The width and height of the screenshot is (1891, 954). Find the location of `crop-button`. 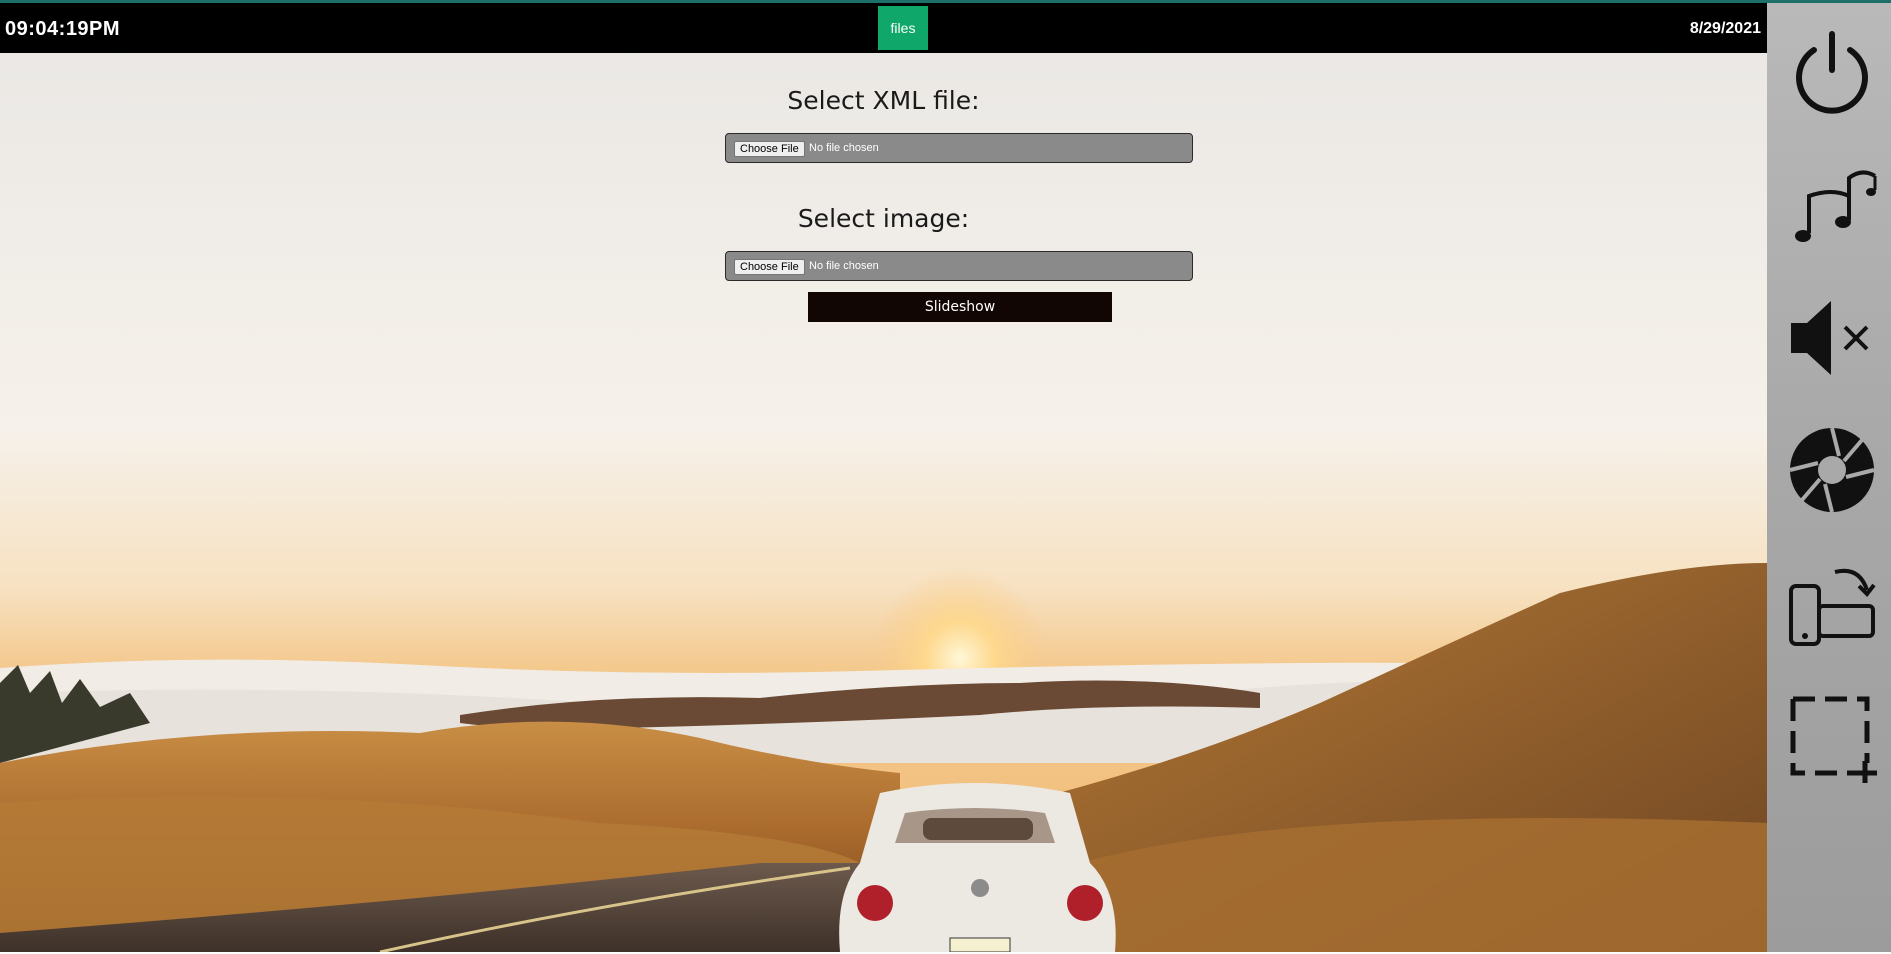

crop-button is located at coordinates (1832, 738).